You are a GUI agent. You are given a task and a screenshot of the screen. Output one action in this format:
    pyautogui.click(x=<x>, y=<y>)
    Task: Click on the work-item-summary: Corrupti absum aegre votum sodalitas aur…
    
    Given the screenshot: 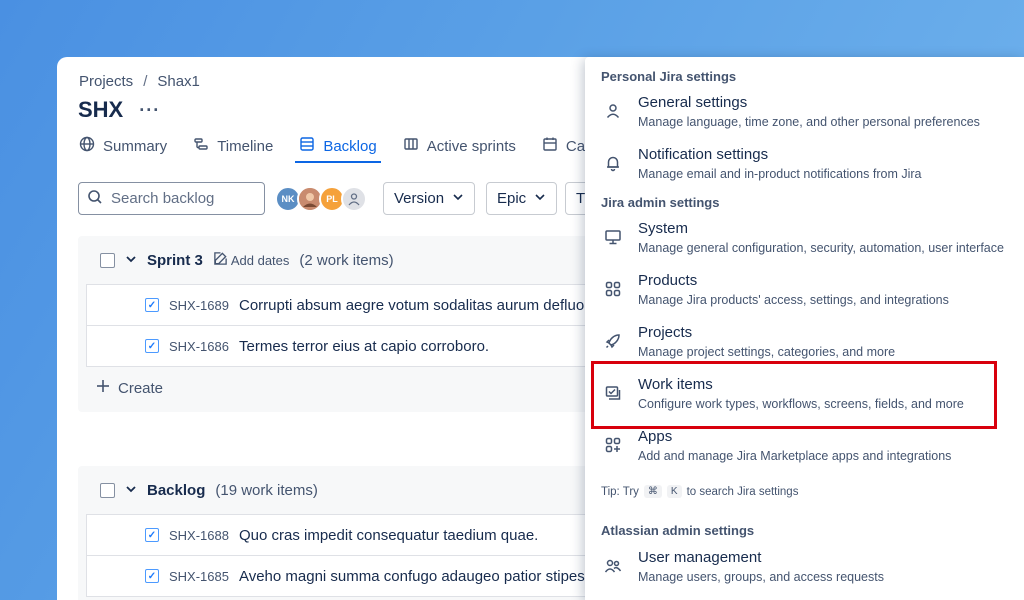 What is the action you would take?
    pyautogui.click(x=411, y=305)
    